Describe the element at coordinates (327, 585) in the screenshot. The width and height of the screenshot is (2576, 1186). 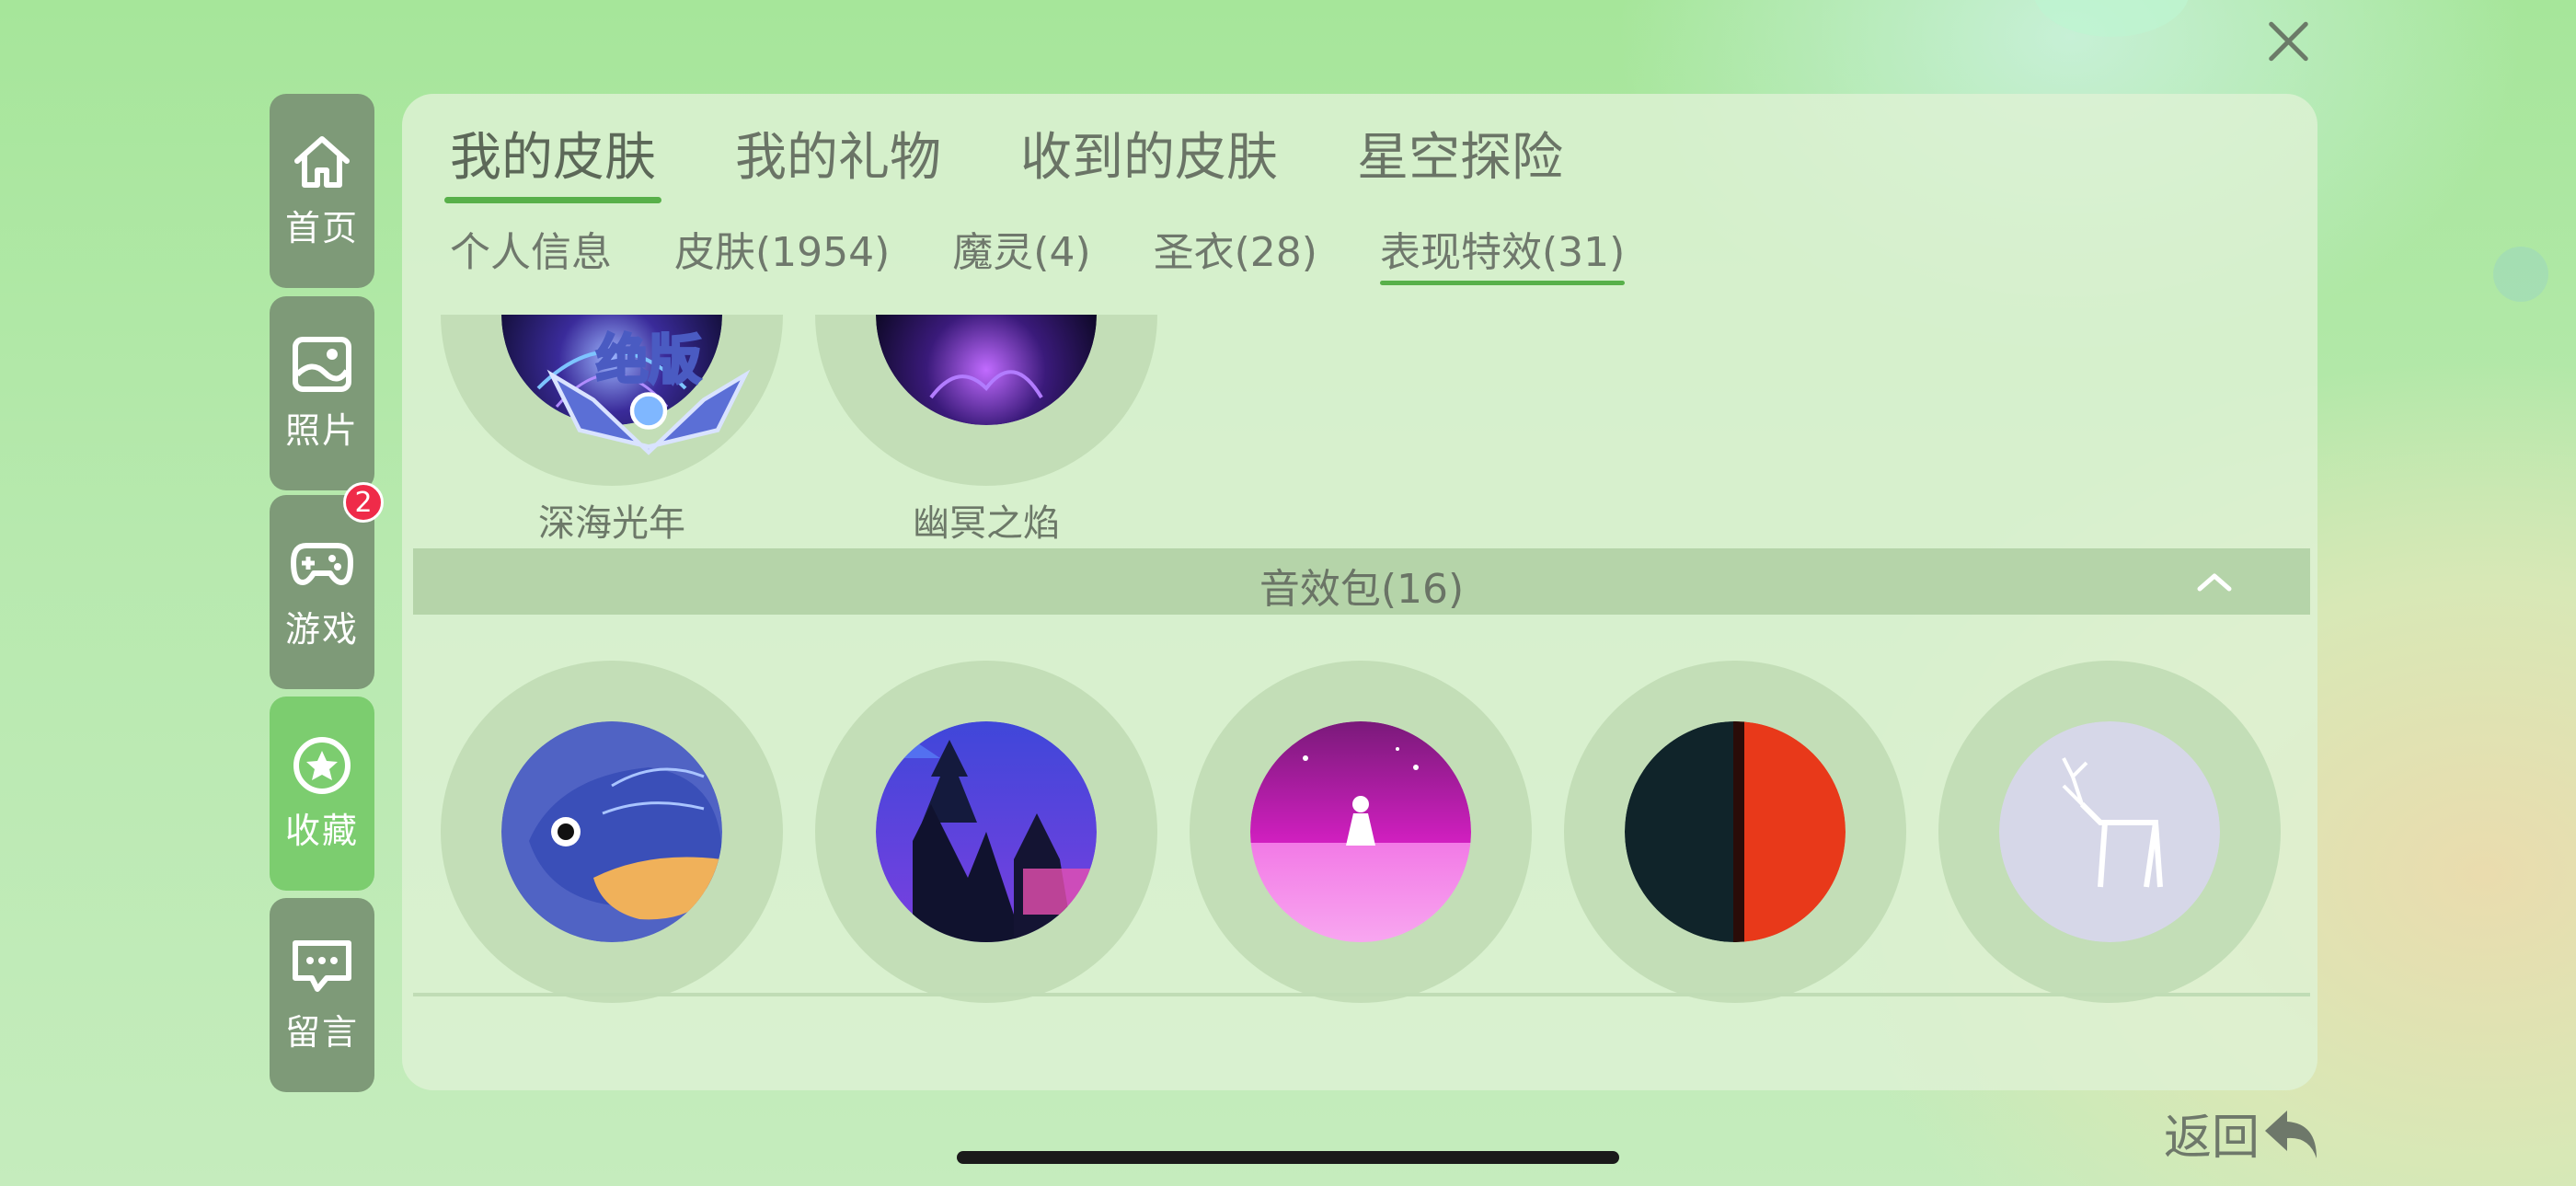
I see `sidebar-item-games: 2 游戏` at that location.